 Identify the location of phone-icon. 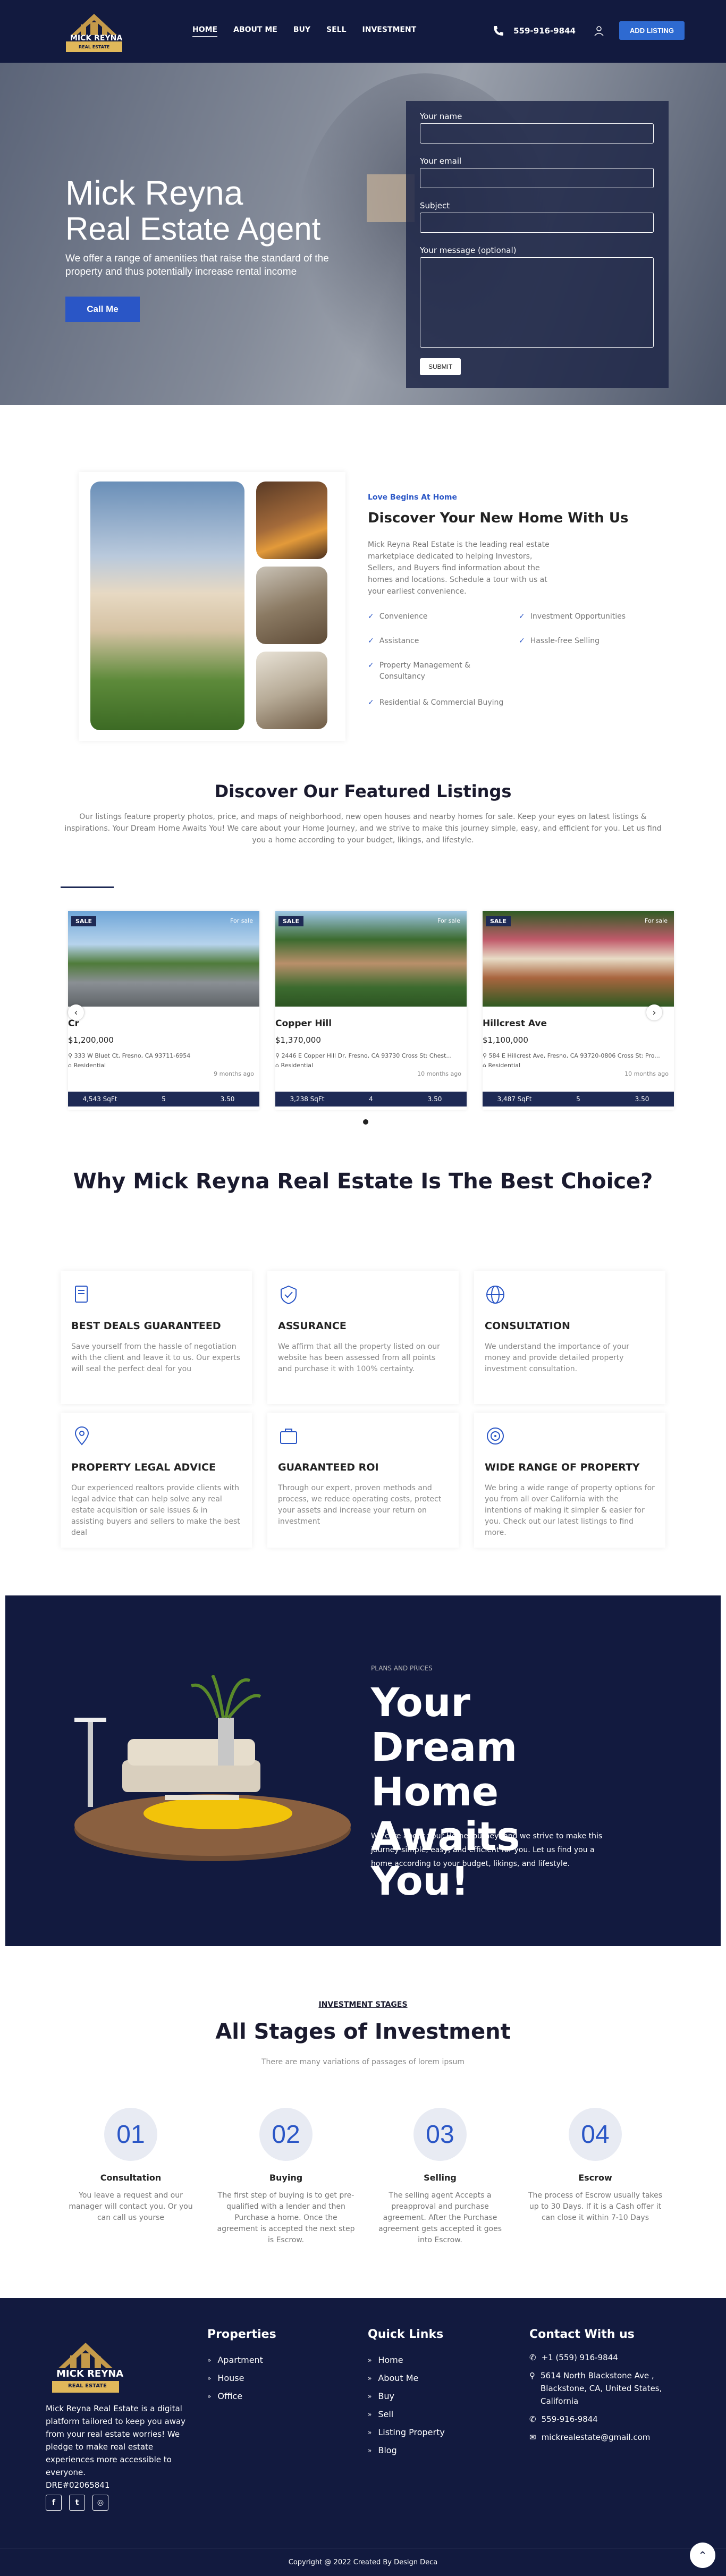
(499, 31).